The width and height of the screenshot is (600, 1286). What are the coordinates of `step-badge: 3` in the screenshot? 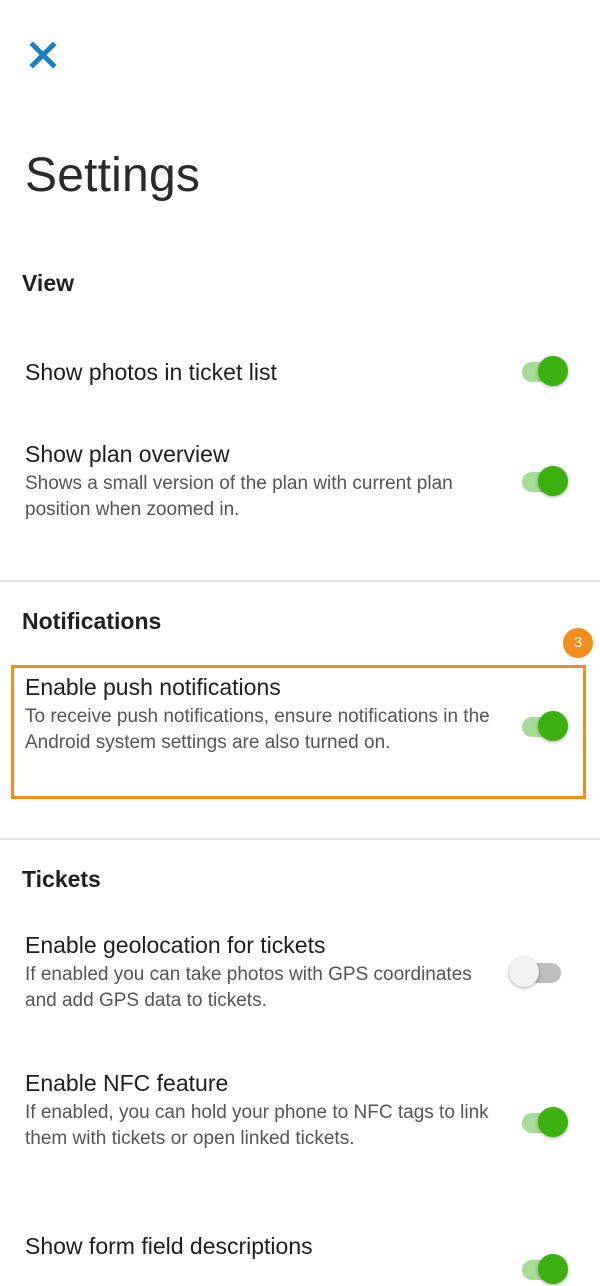 It's located at (578, 643).